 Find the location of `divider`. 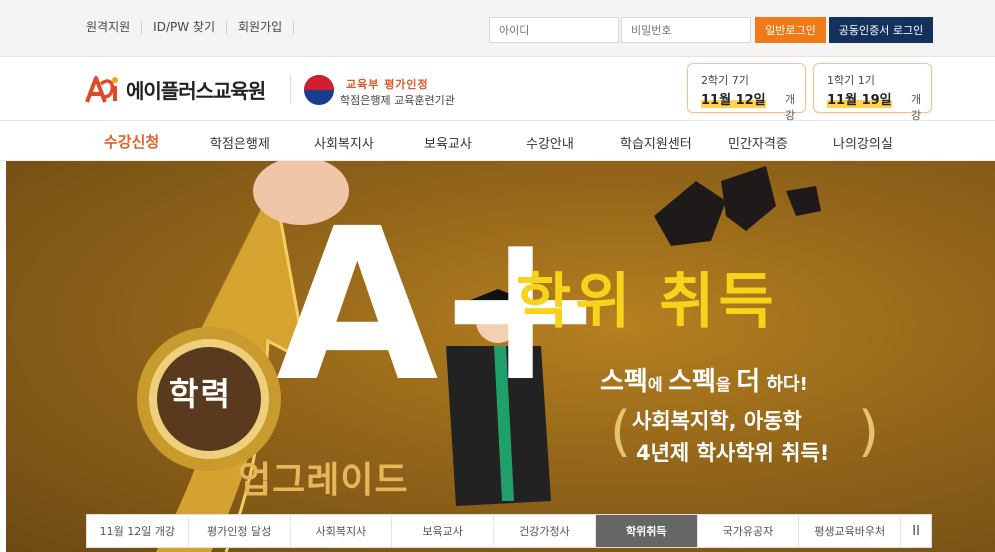

divider is located at coordinates (290, 89).